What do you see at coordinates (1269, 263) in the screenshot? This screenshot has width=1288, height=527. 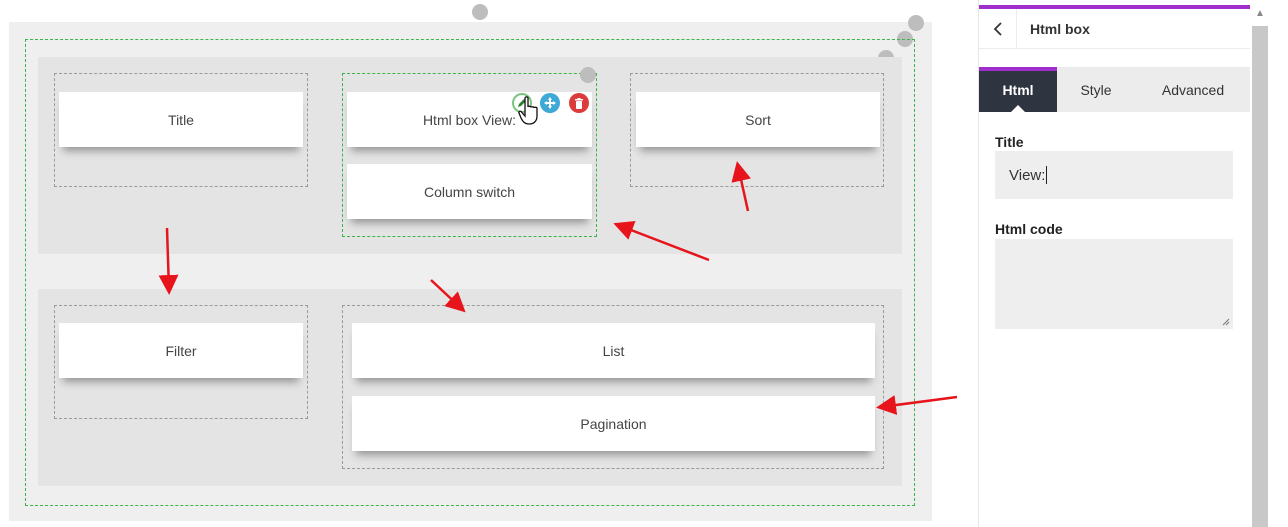 I see `panel-scrollbar: ▲` at bounding box center [1269, 263].